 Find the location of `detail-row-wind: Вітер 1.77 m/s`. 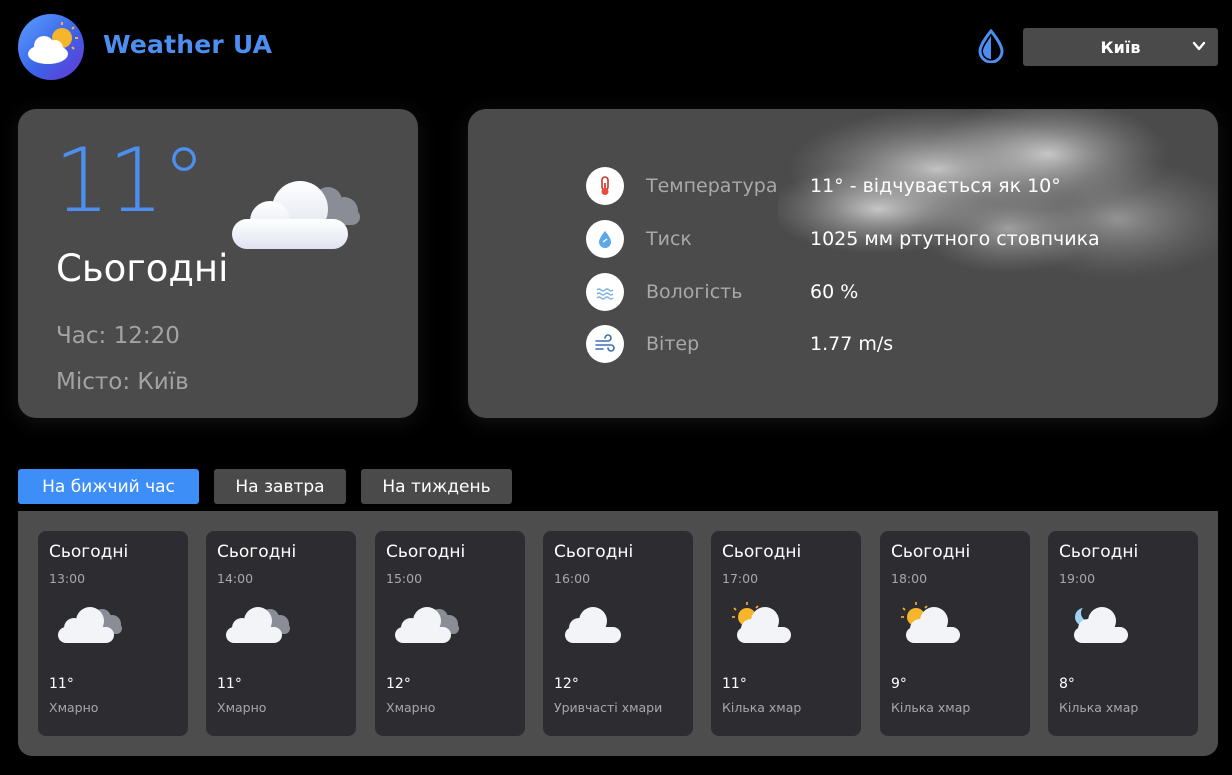

detail-row-wind: Вітер 1.77 m/s is located at coordinates (739, 344).